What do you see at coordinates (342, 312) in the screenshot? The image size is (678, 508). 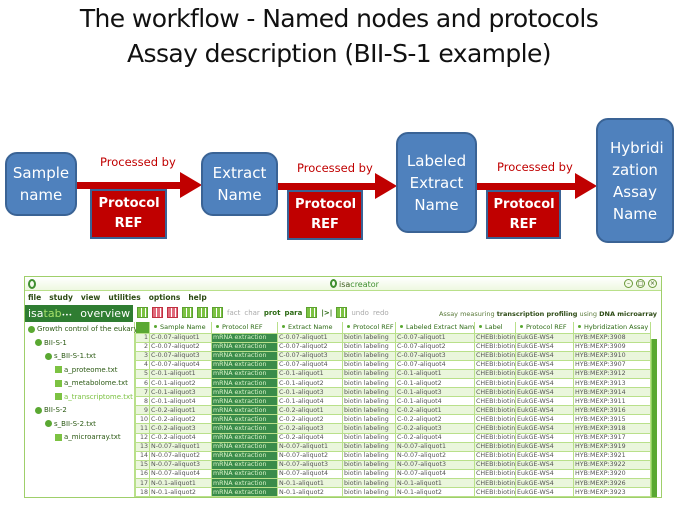 I see `transpose-icon` at bounding box center [342, 312].